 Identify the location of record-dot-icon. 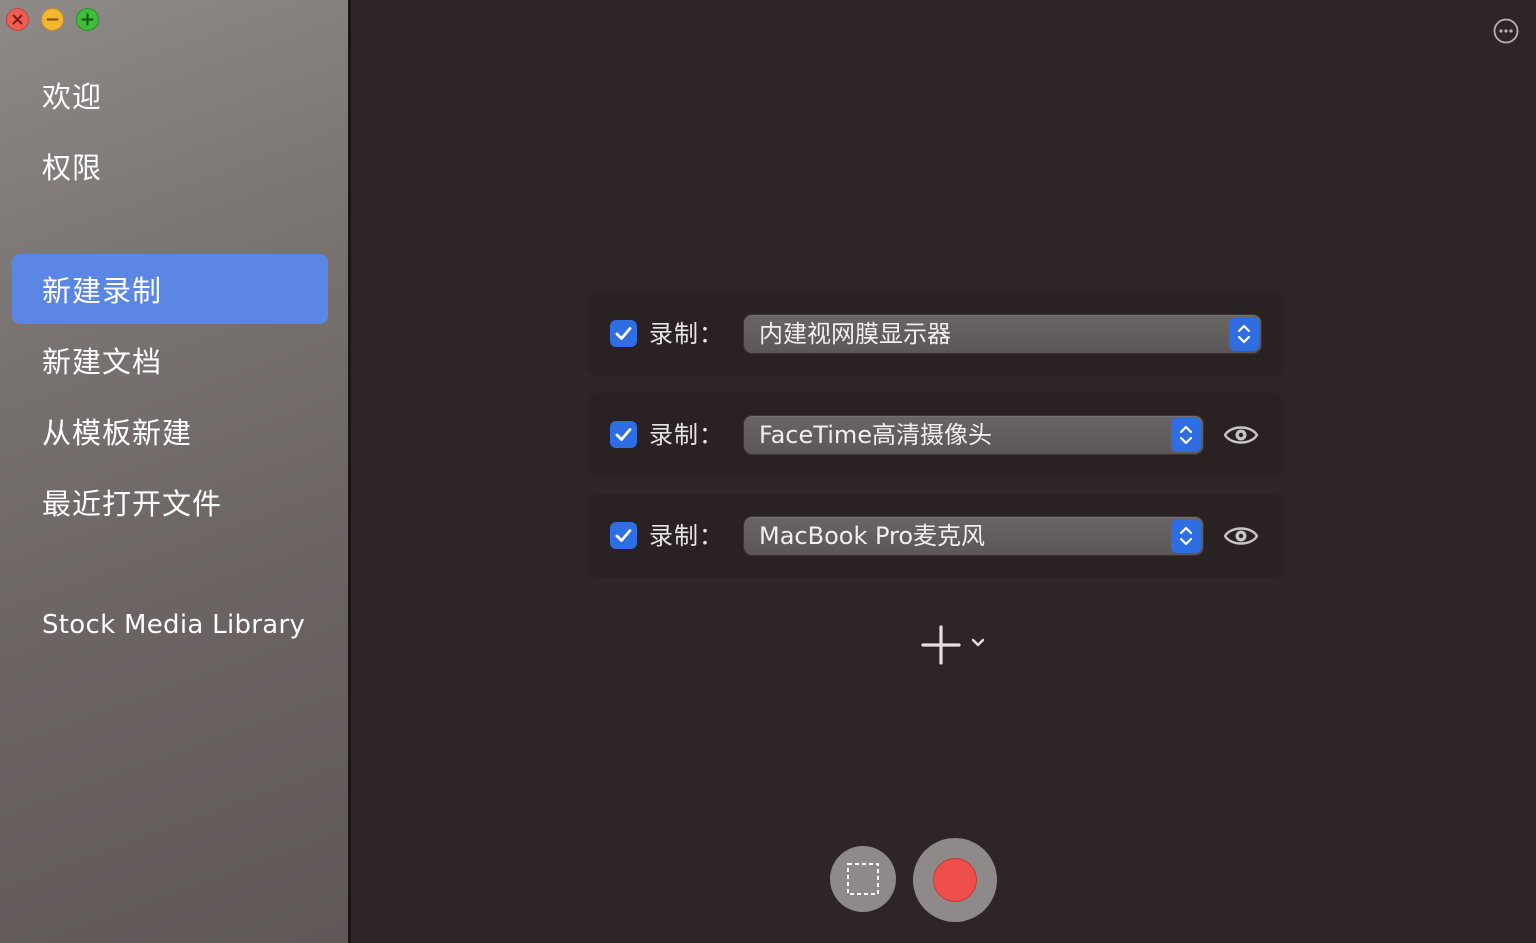
(955, 880).